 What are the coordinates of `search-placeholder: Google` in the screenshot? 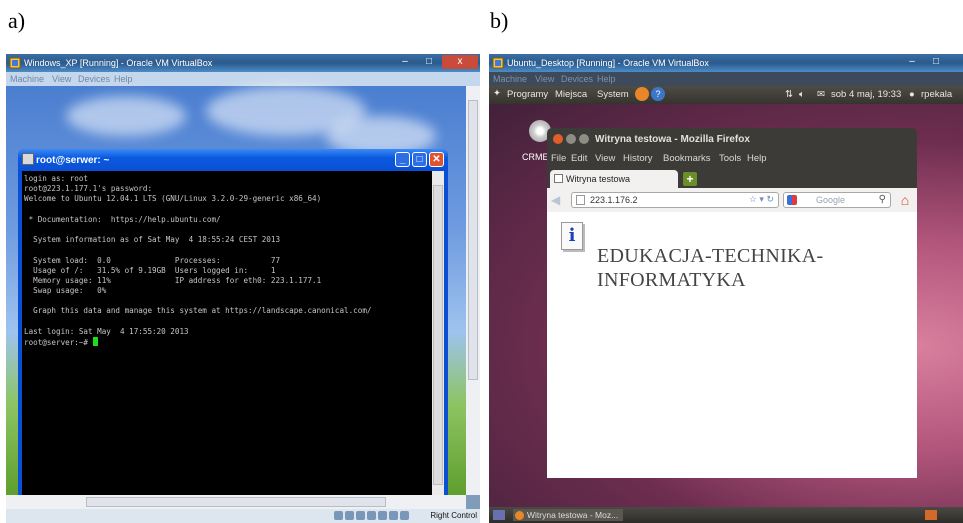 It's located at (831, 200).